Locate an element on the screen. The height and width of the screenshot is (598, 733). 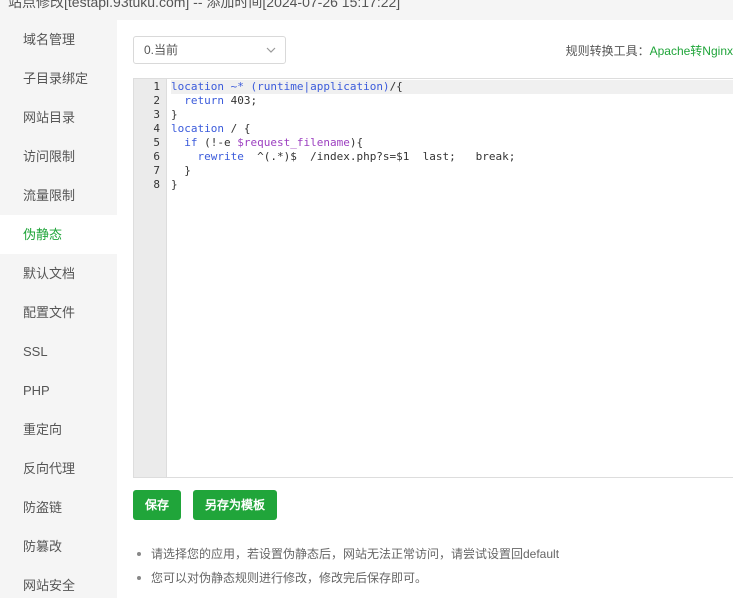
line-number: 1 is located at coordinates (156, 86).